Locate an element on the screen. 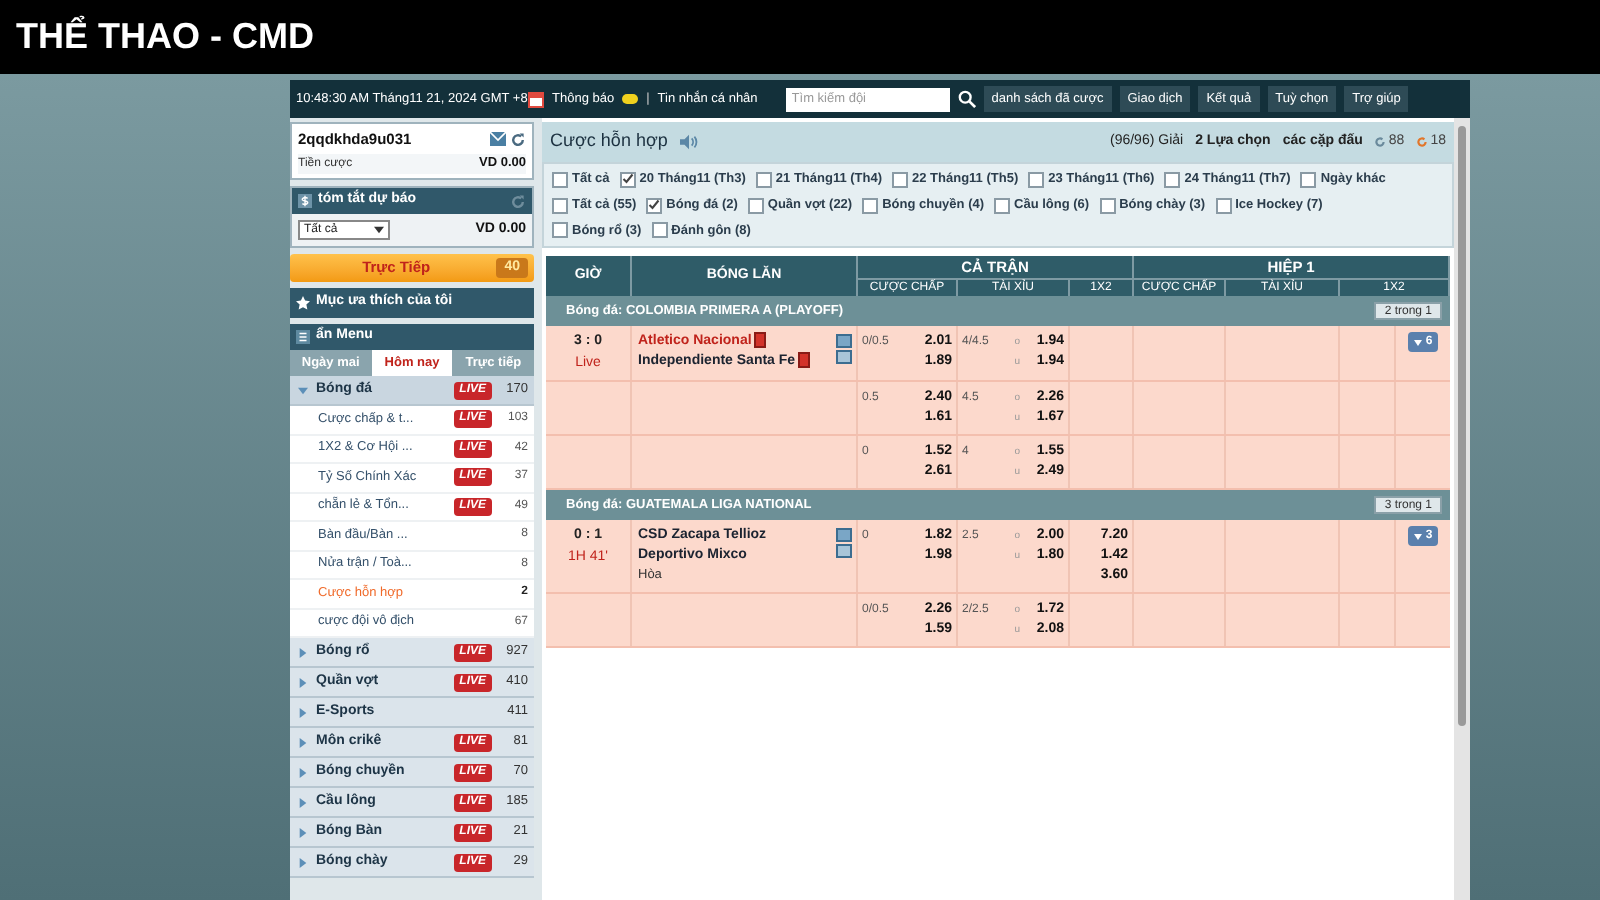 This screenshot has width=1600, height=900. menu-icon is located at coordinates (303, 337).